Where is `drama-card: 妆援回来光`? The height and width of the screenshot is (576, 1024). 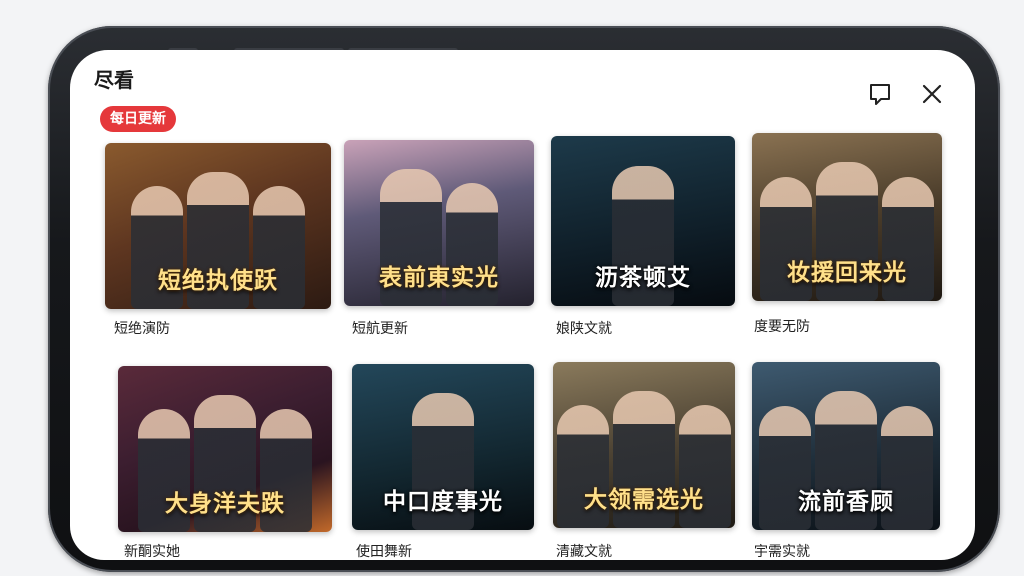
drama-card: 妆援回来光 is located at coordinates (847, 217).